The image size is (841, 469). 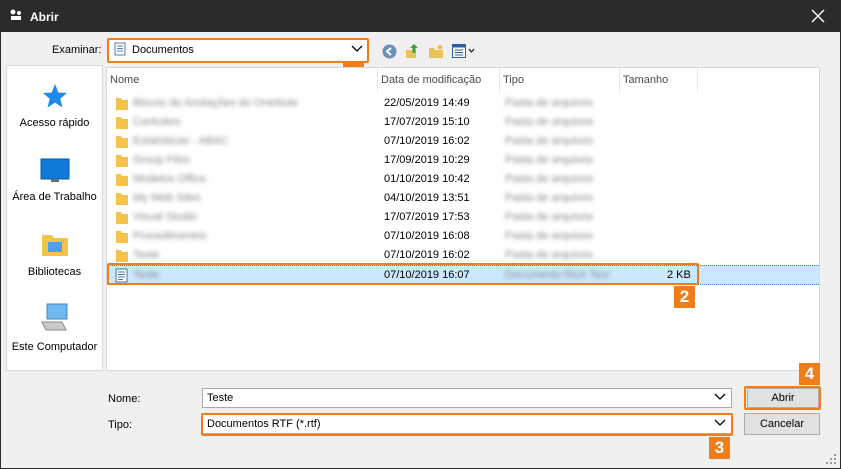 I want to click on file-modified: 01/10/2019 10:42, so click(x=427, y=179).